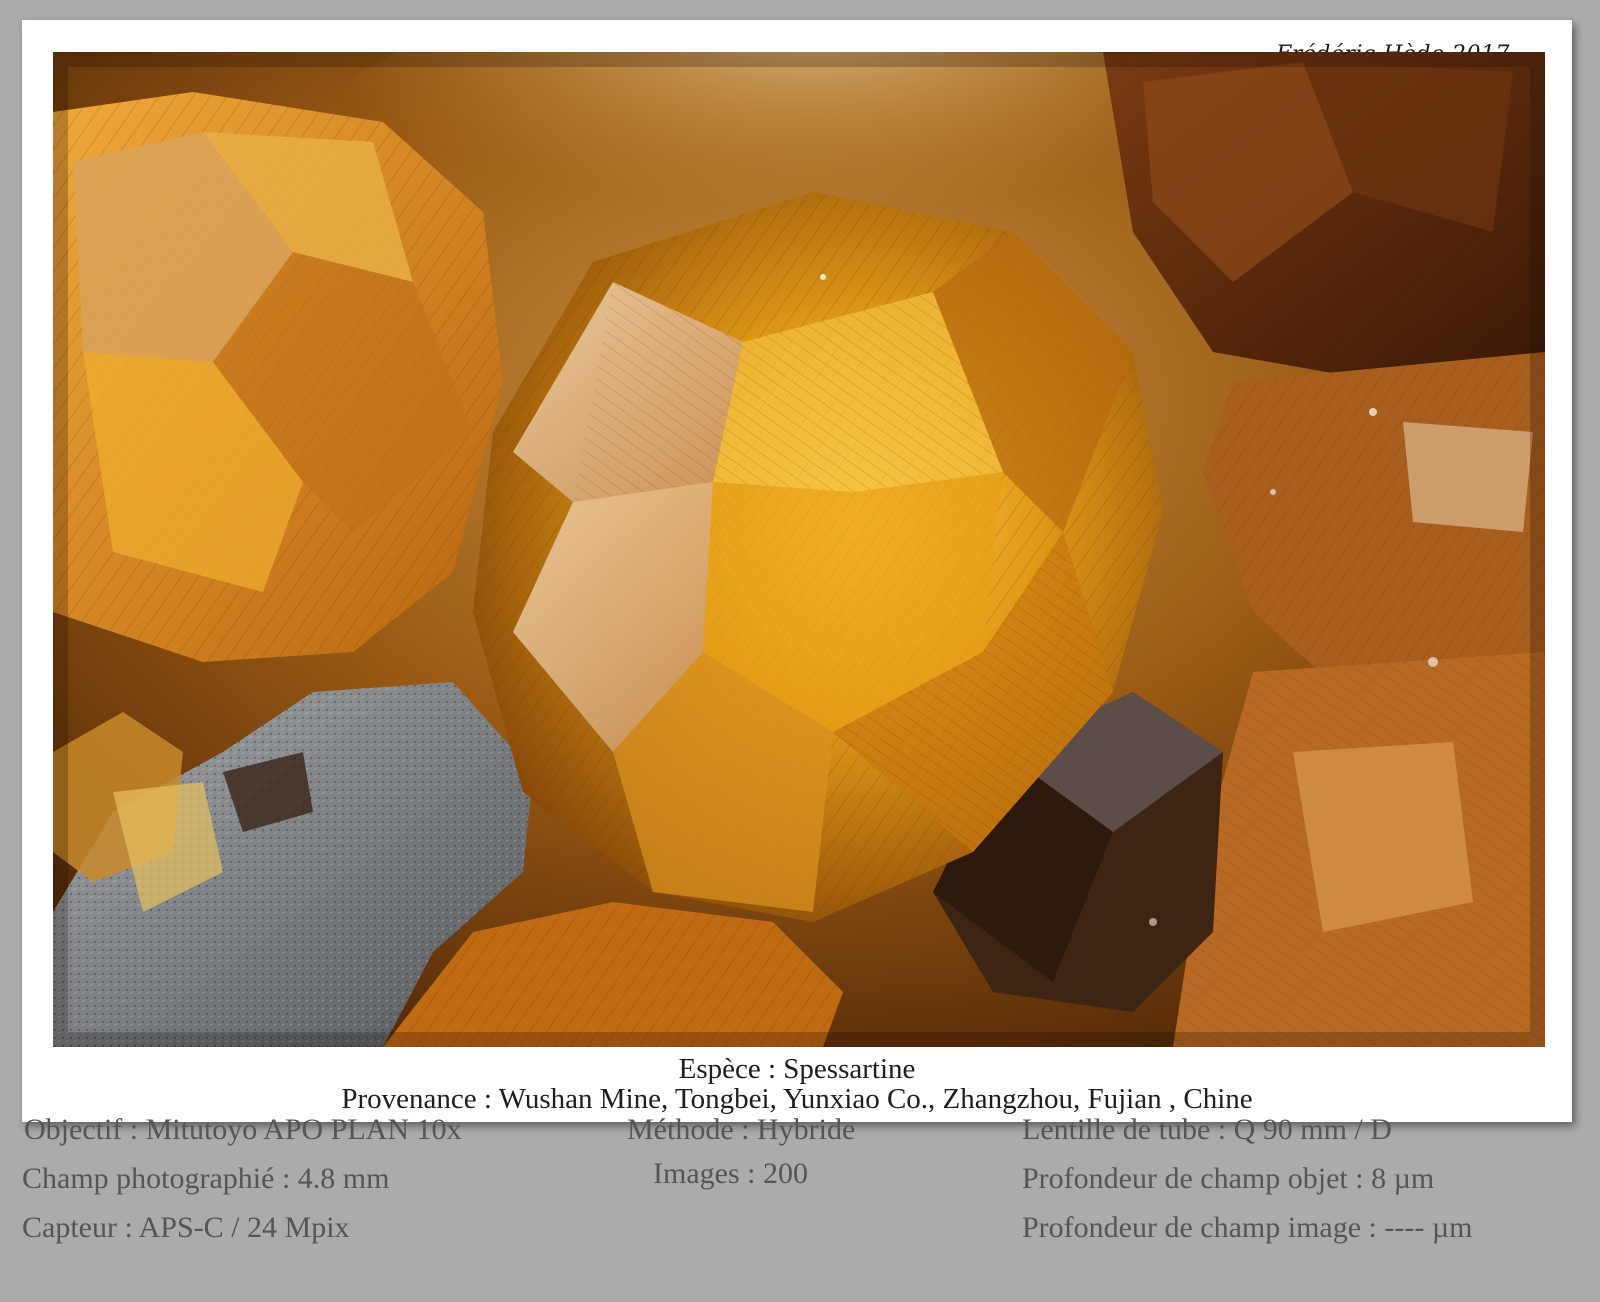 This screenshot has height=1302, width=1600. Describe the element at coordinates (797, 1069) in the screenshot. I see `species-caption: Espèce : Spessartine` at that location.